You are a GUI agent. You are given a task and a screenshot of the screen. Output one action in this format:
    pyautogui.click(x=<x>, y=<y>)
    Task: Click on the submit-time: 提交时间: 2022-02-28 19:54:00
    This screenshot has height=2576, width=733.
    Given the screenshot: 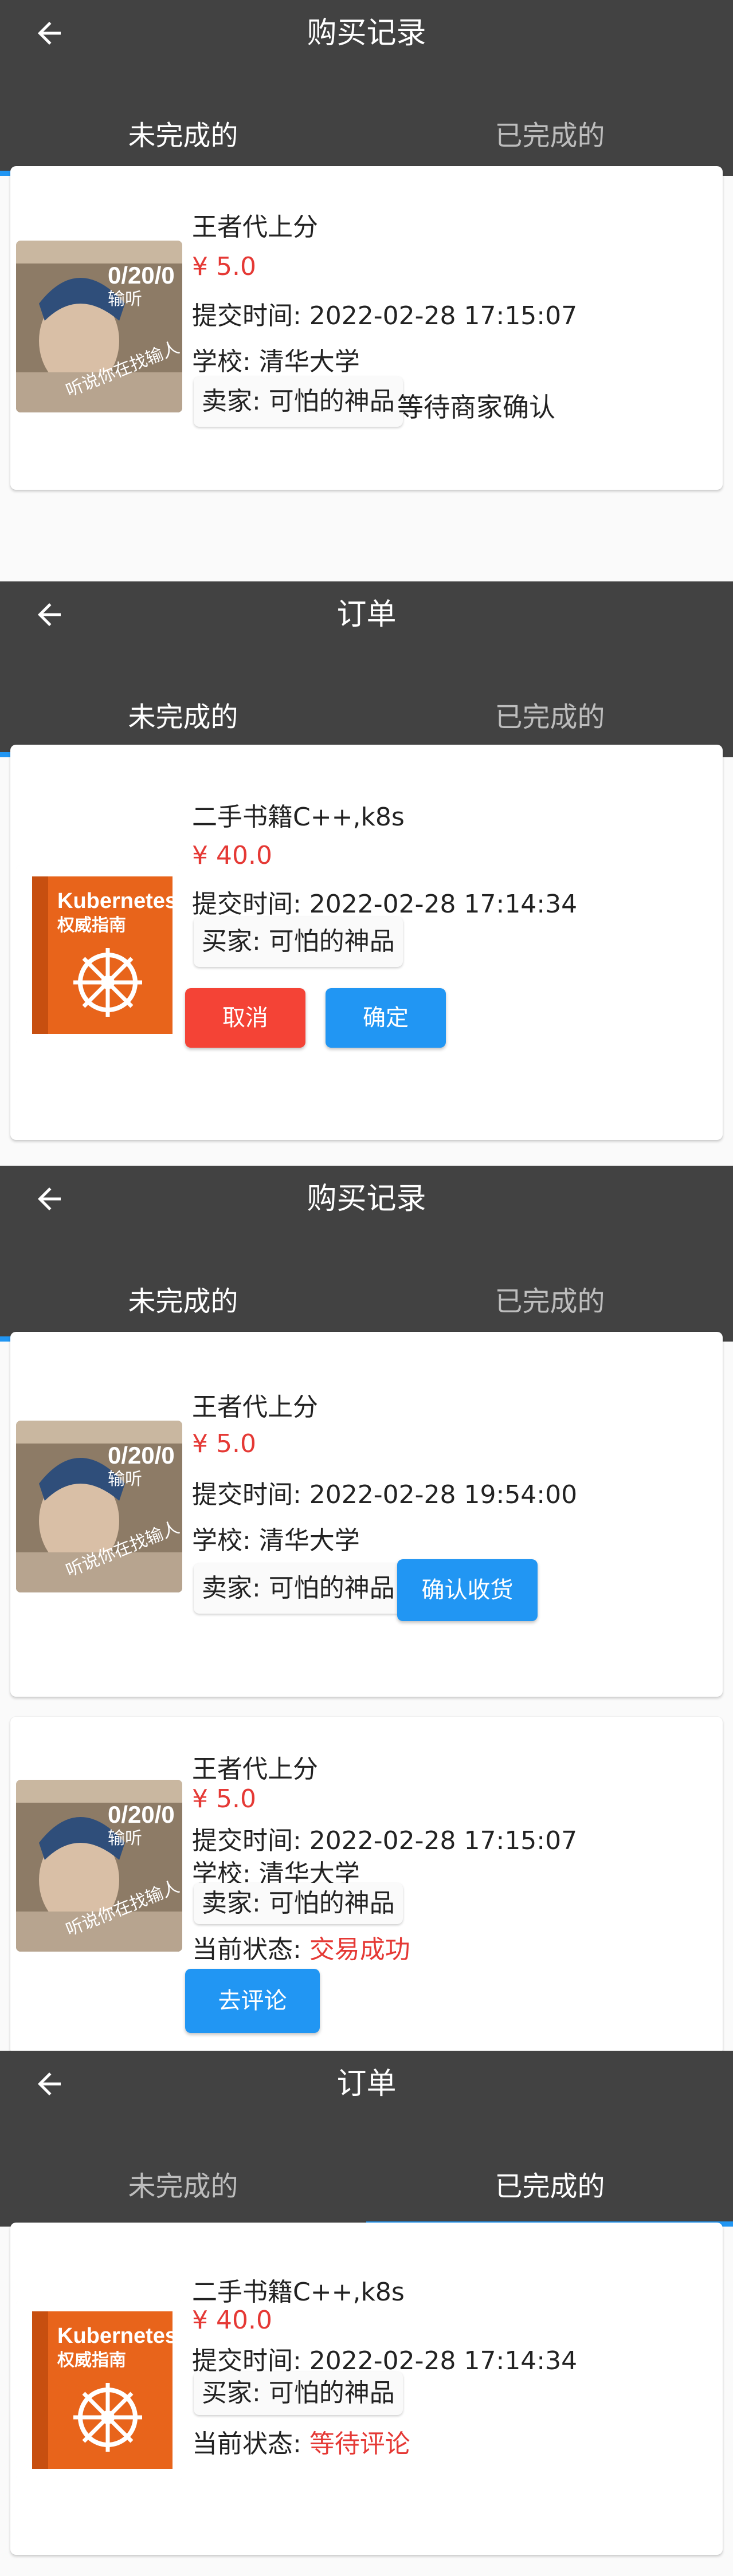 What is the action you would take?
    pyautogui.click(x=385, y=1494)
    